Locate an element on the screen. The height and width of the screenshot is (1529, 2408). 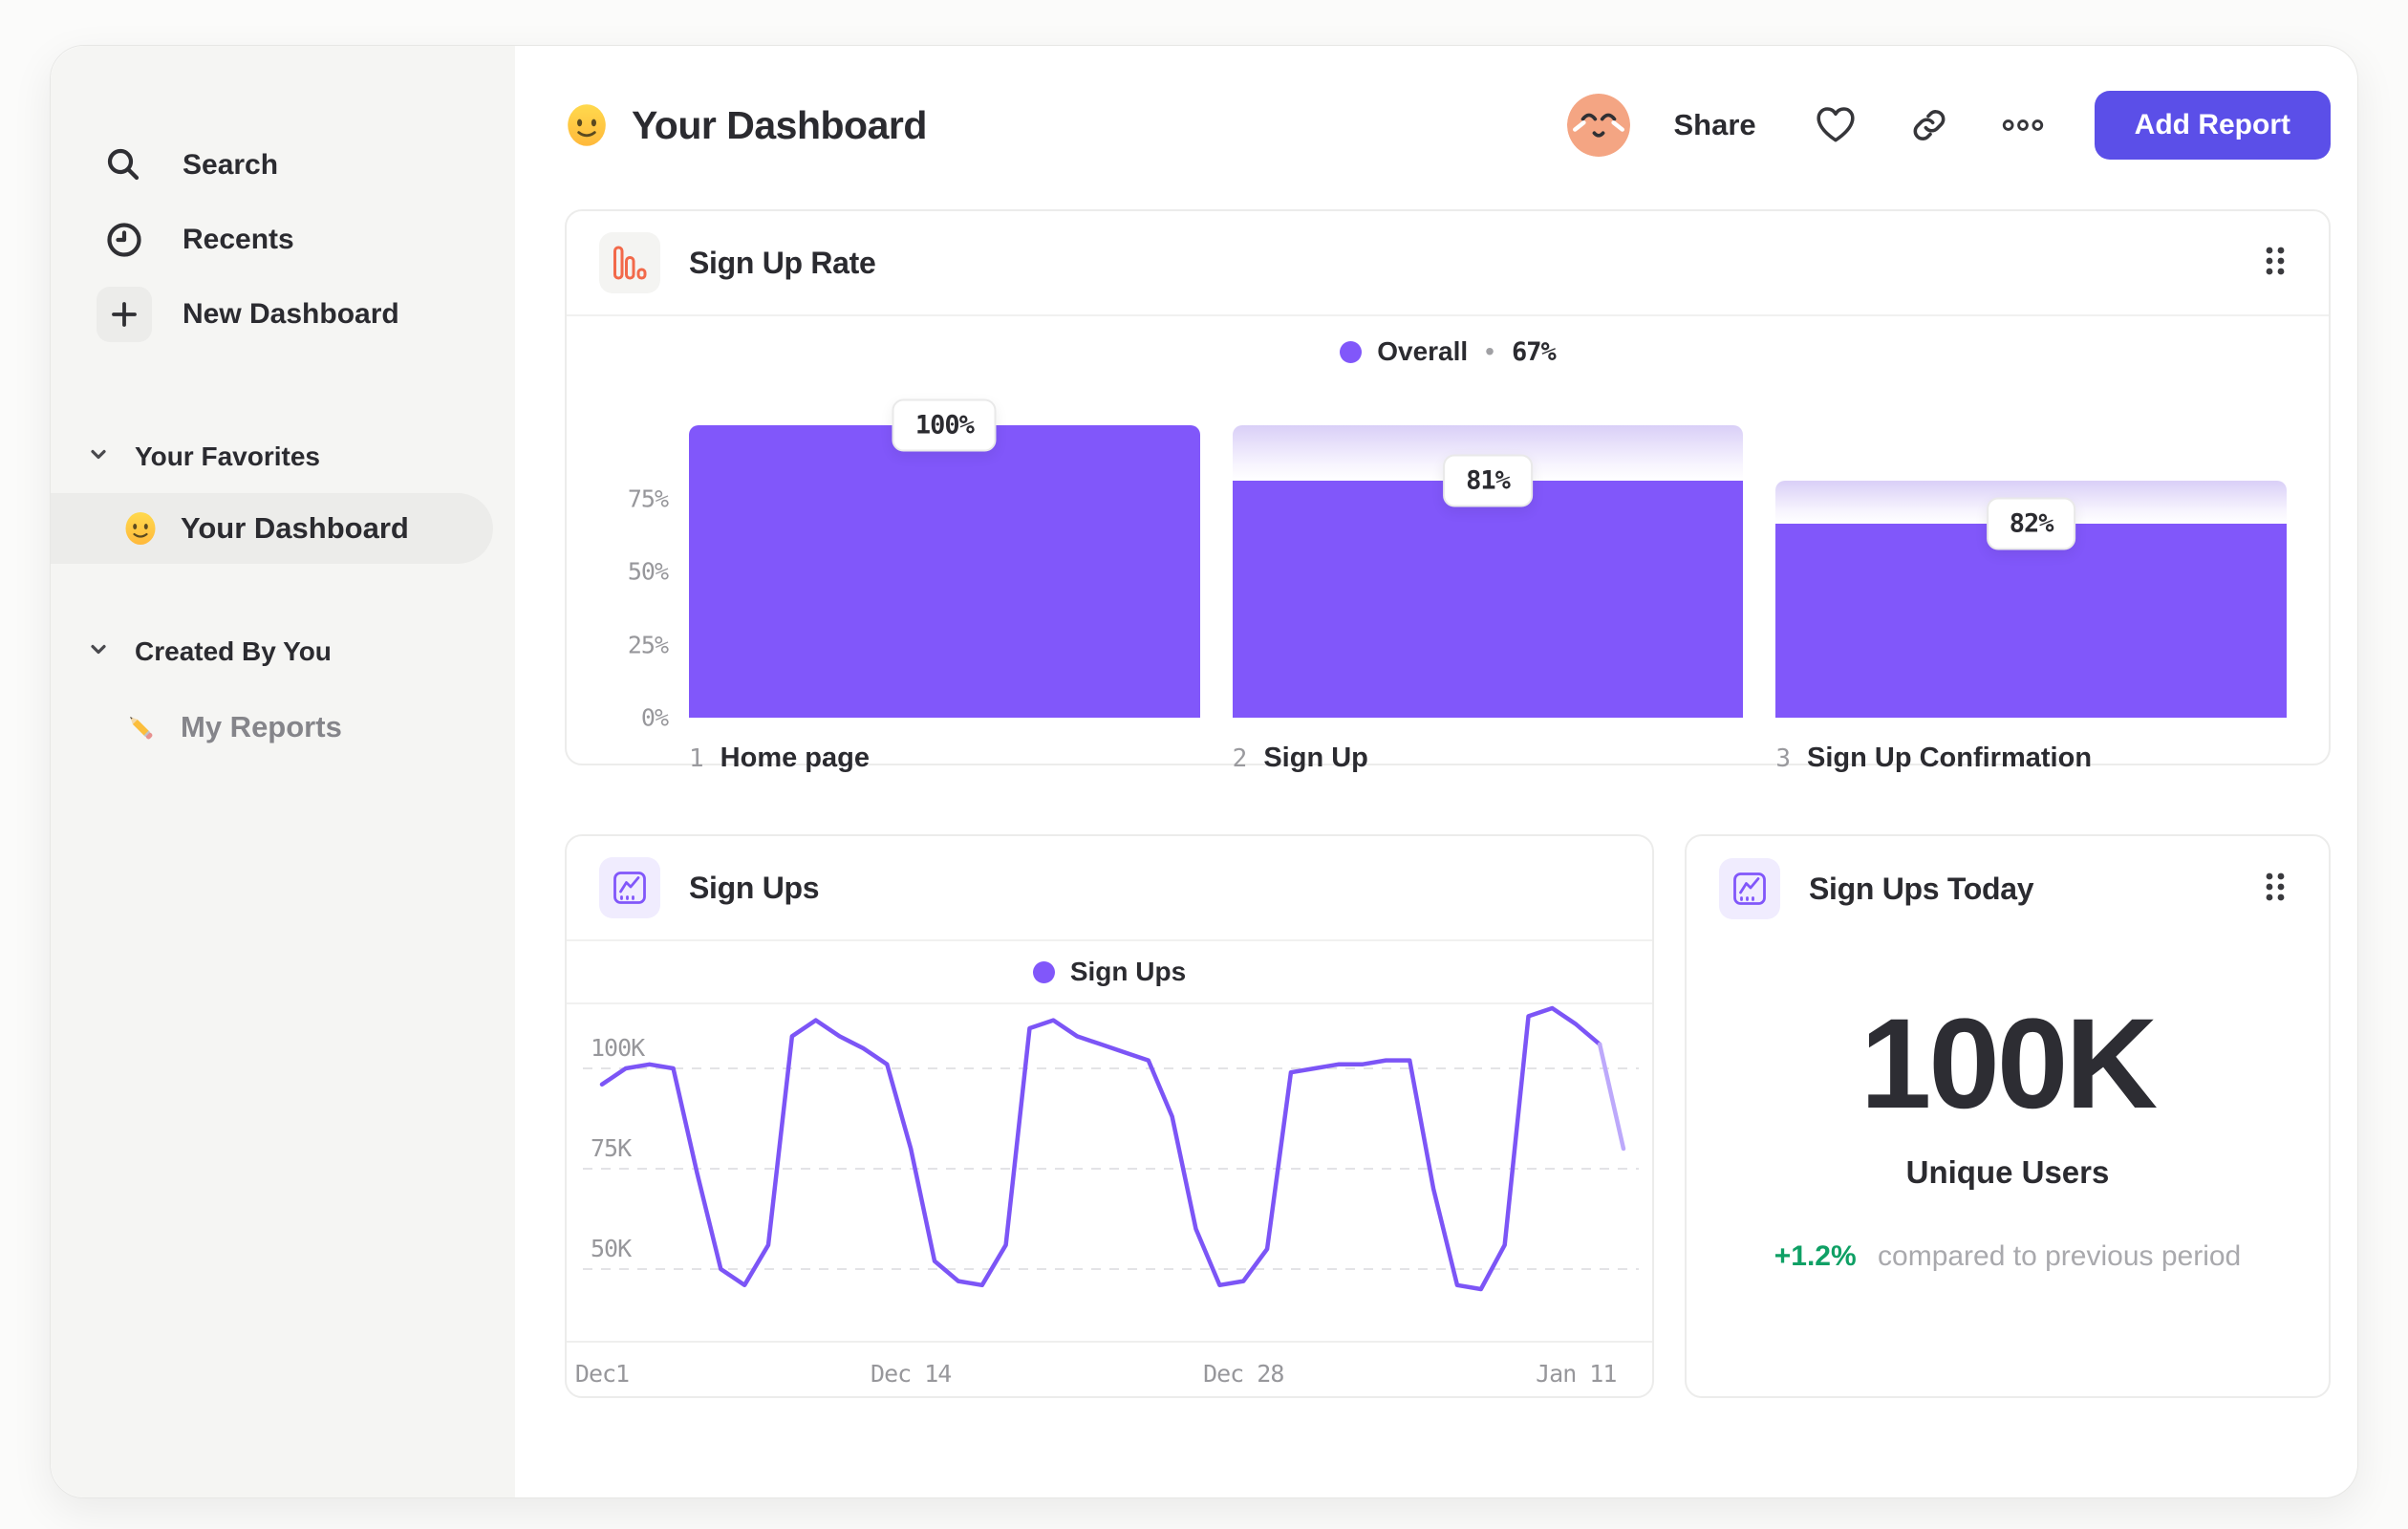
sign-ups-today-card-header: Sign Ups Today is located at coordinates (2008, 888).